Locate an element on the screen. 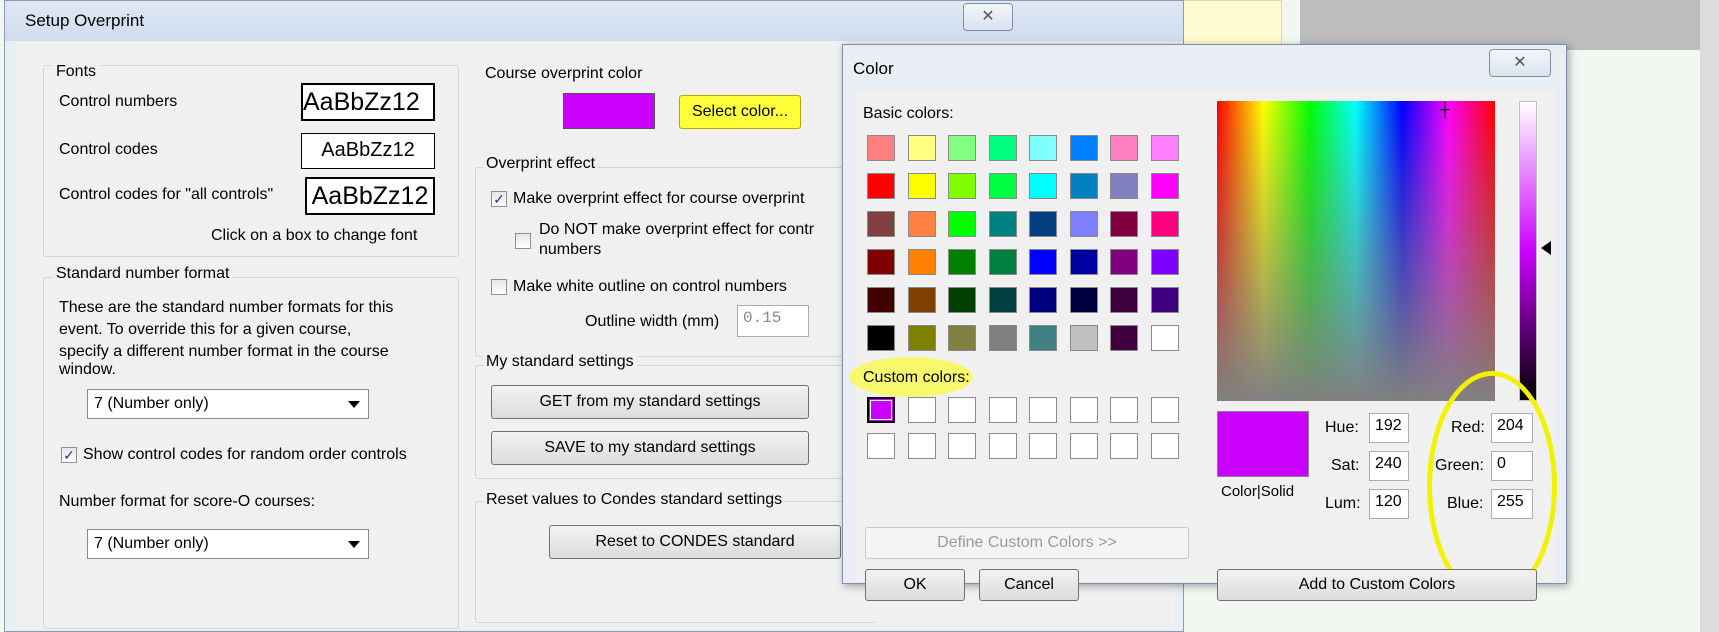 The height and width of the screenshot is (632, 1719). blue-input: 255 is located at coordinates (1512, 504).